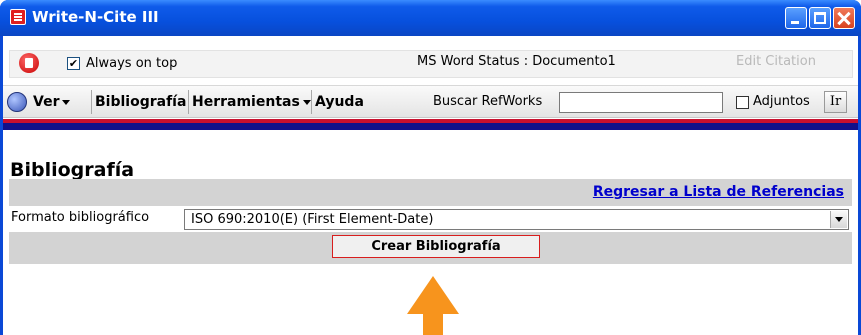 This screenshot has width=861, height=335. What do you see at coordinates (433, 295) in the screenshot?
I see `pointer-arrow-head` at bounding box center [433, 295].